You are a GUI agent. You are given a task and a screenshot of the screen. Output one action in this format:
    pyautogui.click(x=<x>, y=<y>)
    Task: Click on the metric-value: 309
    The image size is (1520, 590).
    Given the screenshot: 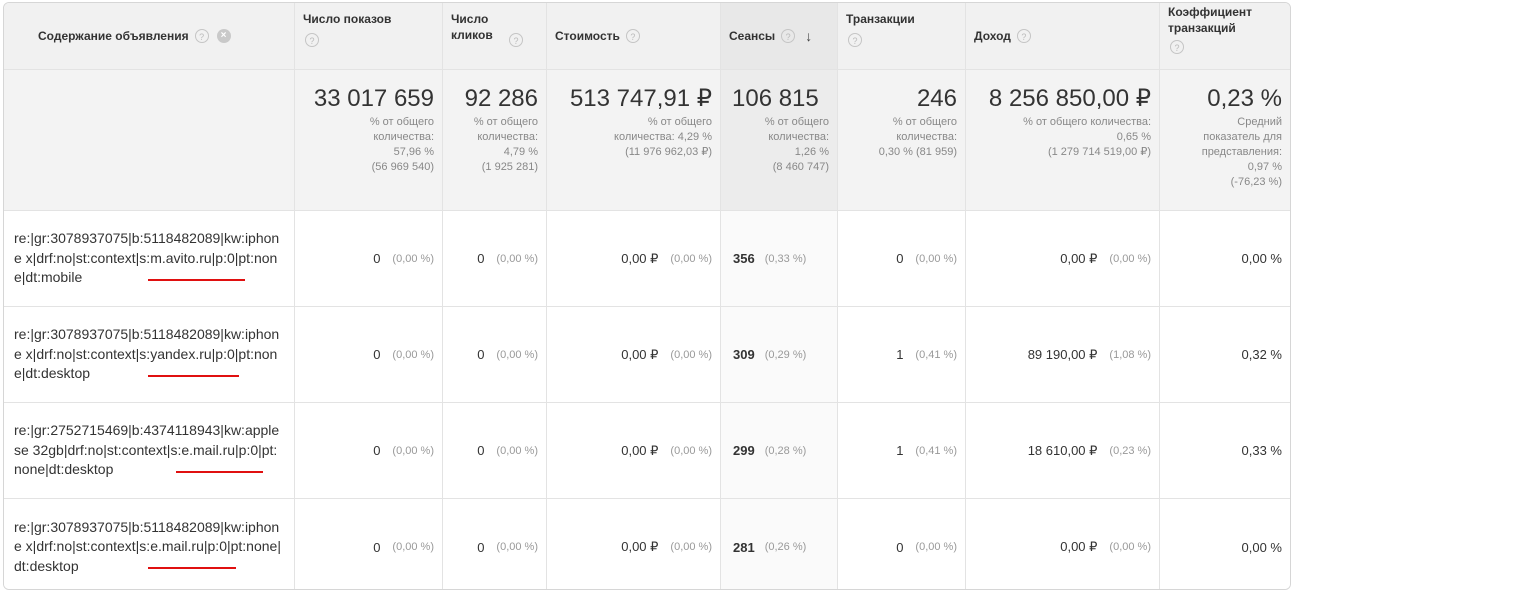 What is the action you would take?
    pyautogui.click(x=744, y=354)
    